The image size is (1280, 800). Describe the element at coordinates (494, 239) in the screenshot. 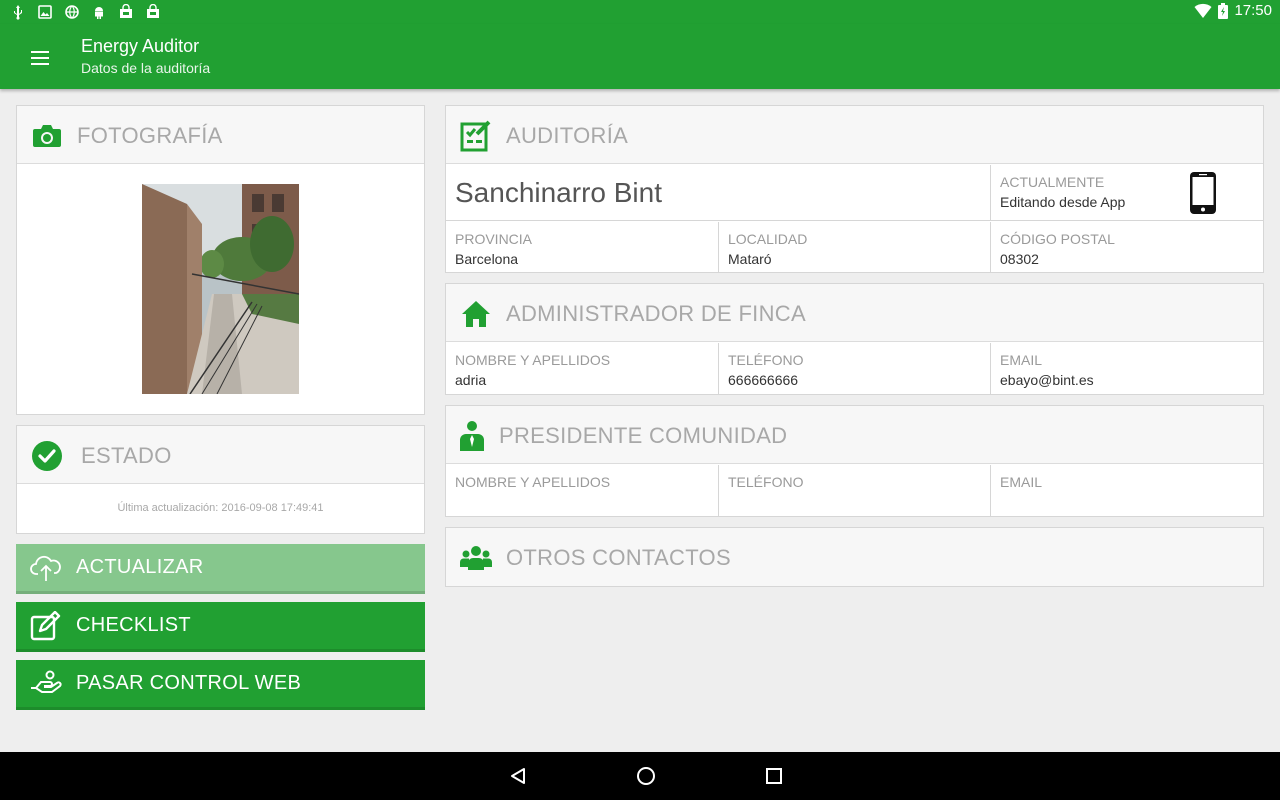

I see `provincia-label: PROVINCIA` at that location.